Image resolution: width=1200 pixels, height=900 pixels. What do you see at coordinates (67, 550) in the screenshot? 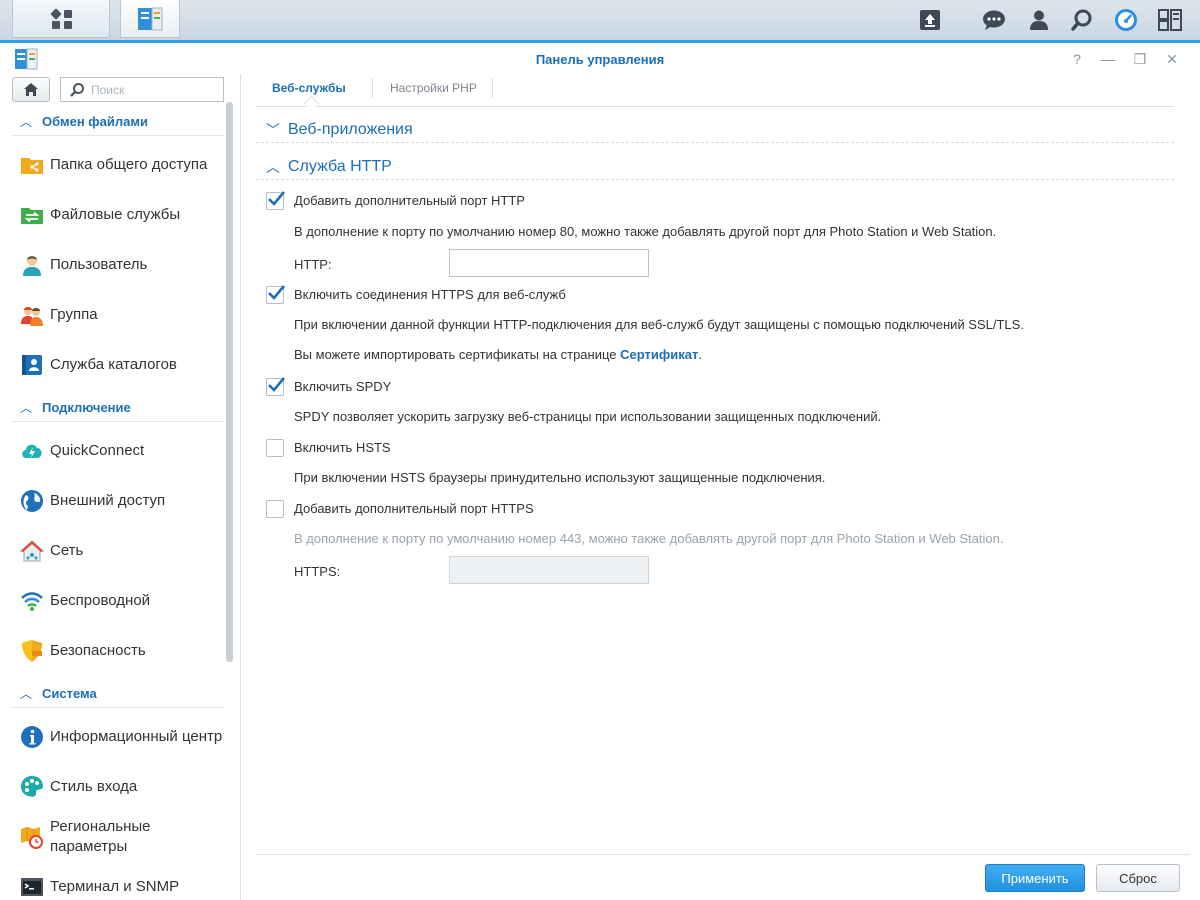
I see `sidebar-item-label: Сеть` at bounding box center [67, 550].